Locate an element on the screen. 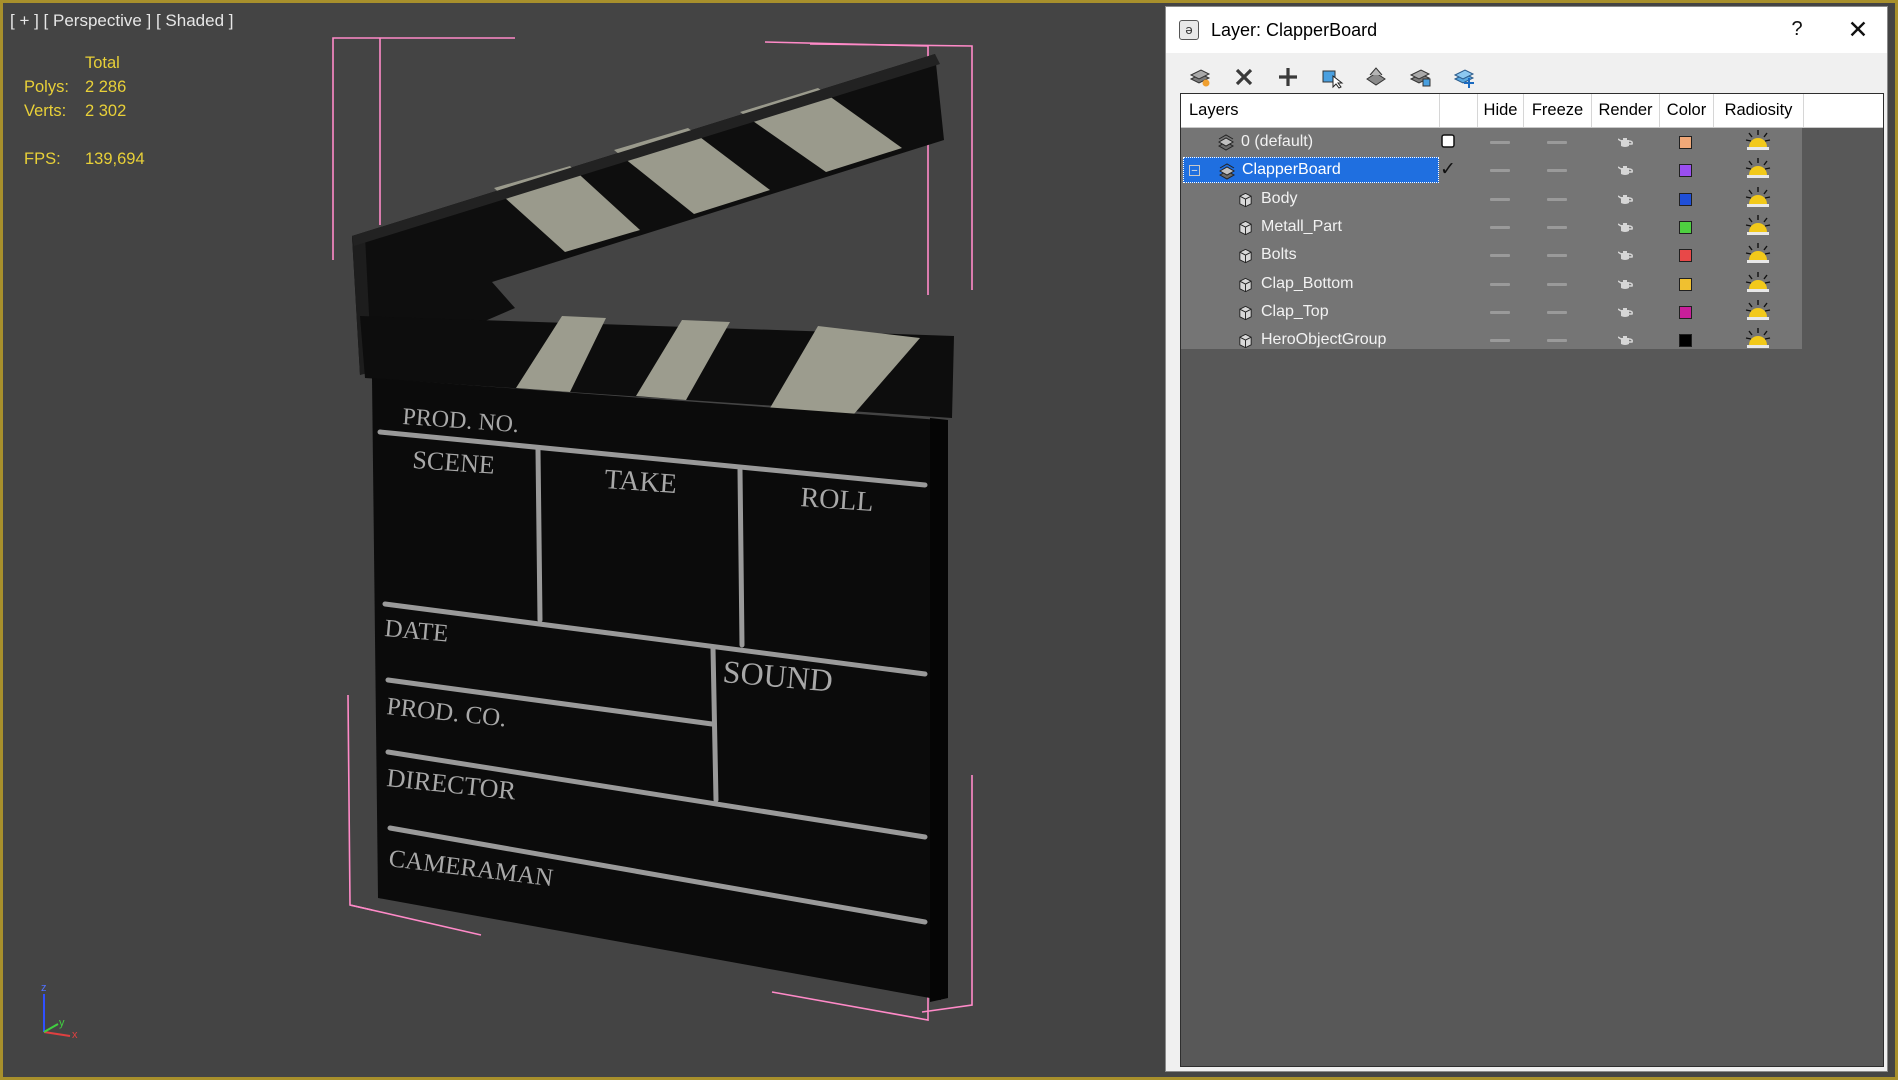  collapse-toggle-icon: − is located at coordinates (1194, 171).